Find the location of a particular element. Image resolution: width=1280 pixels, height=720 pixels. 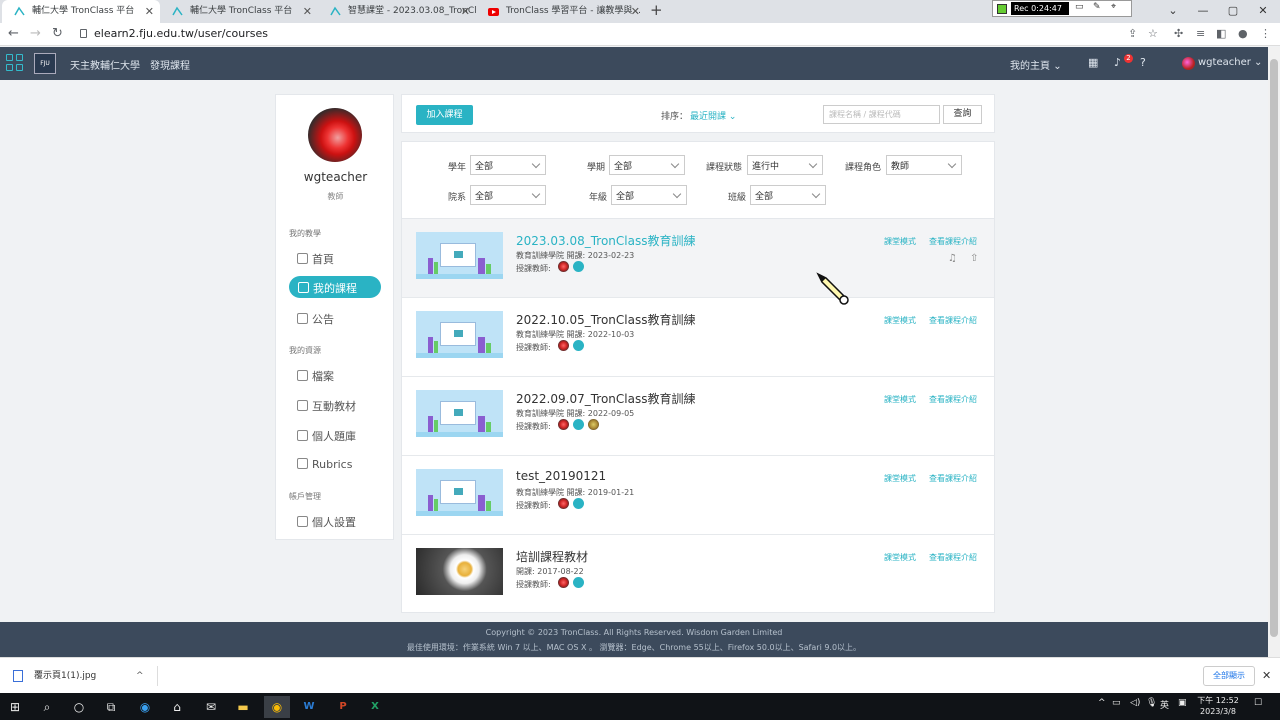

search-button: 查詢 is located at coordinates (962, 114).